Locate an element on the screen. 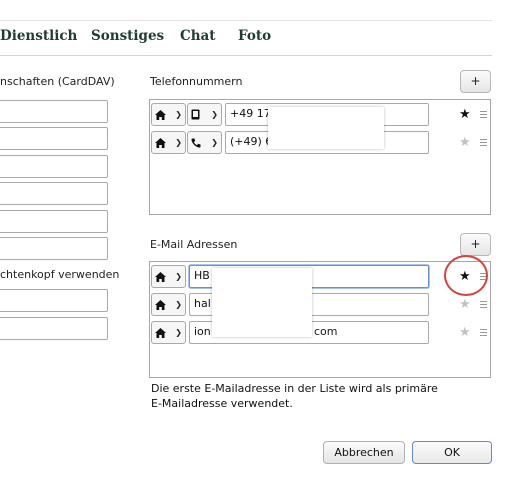 This screenshot has width=507, height=482. phone-1-kind-select: ❯ is located at coordinates (204, 114).